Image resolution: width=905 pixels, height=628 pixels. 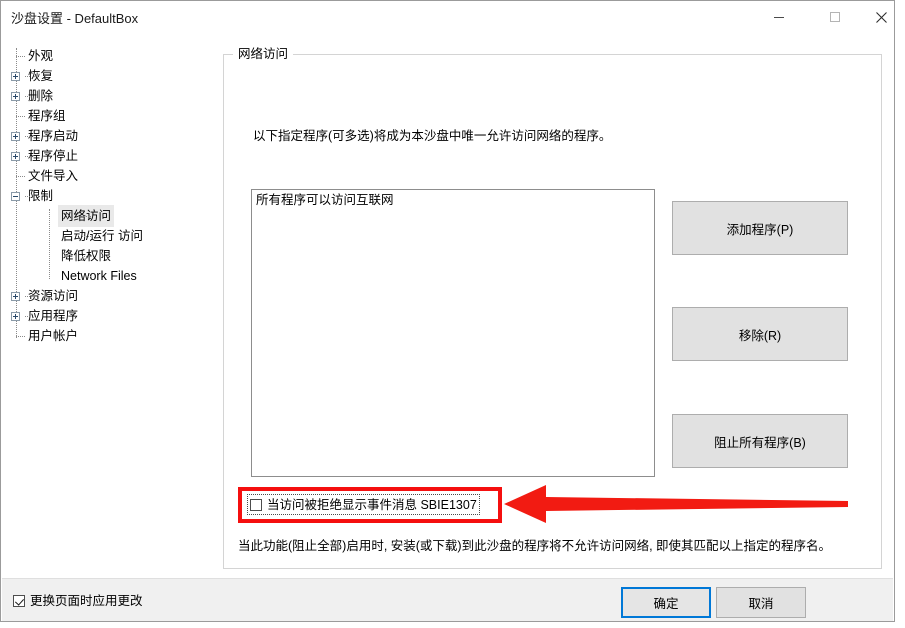 I want to click on add-program-button: 添加程序(P), so click(x=760, y=228).